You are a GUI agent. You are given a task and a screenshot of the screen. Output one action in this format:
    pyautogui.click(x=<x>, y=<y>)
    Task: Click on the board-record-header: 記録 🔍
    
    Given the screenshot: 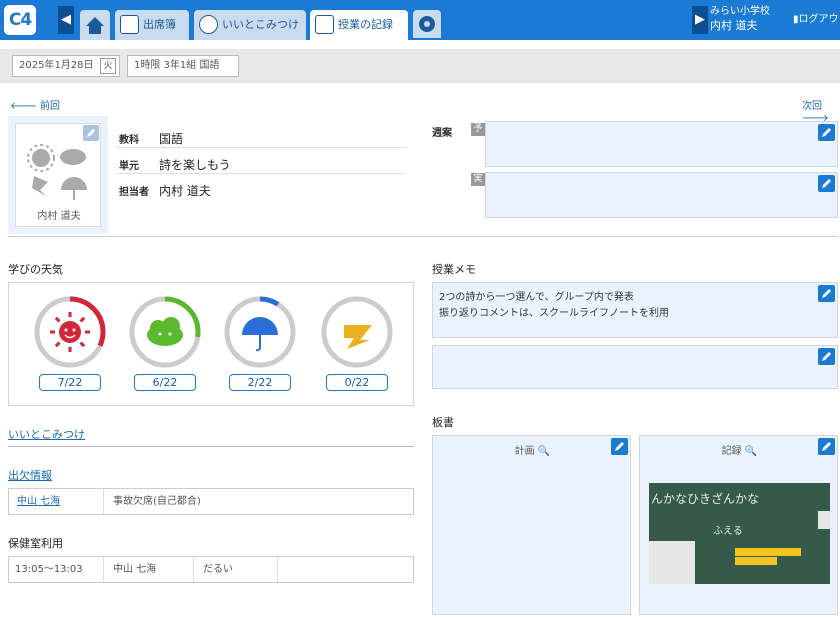 What is the action you would take?
    pyautogui.click(x=739, y=449)
    